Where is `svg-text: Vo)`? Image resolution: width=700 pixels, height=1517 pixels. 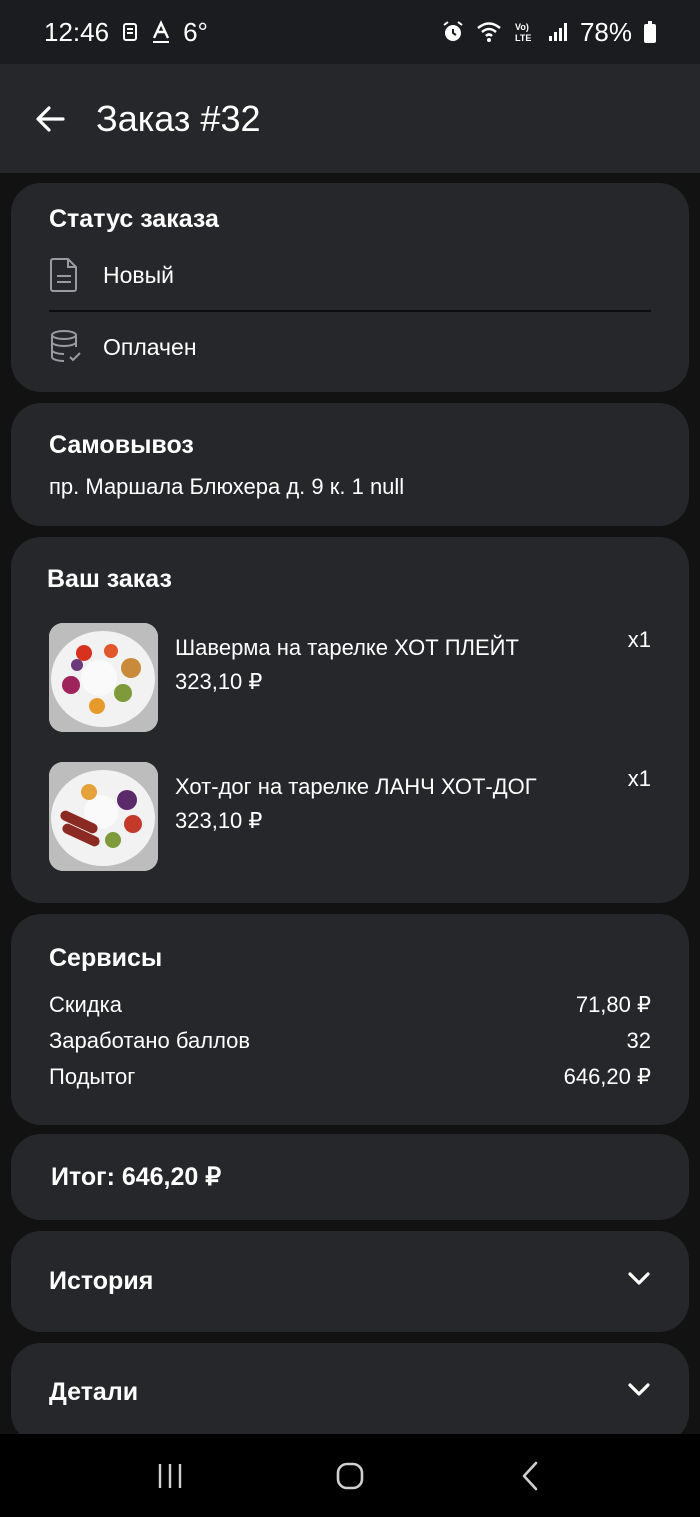 svg-text: Vo) is located at coordinates (522, 27).